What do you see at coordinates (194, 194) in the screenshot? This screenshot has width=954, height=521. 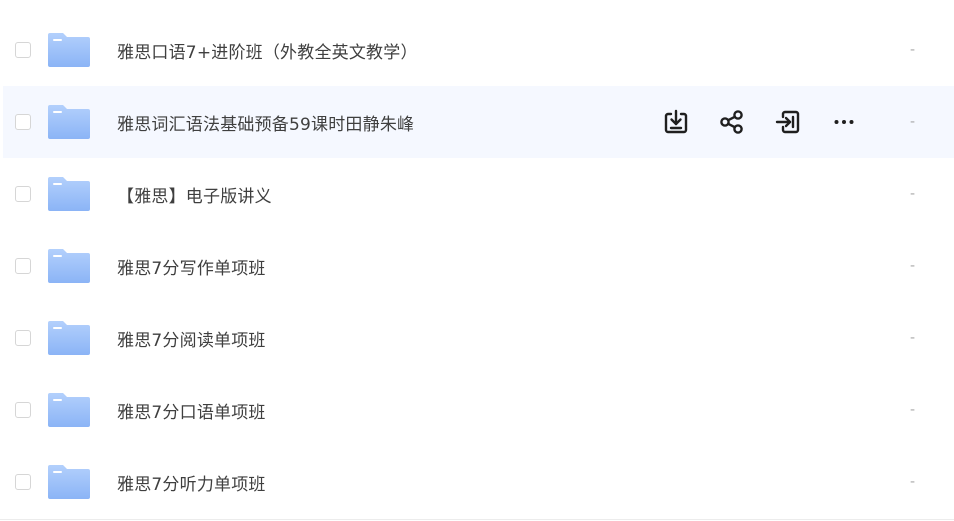 I see `file-name: 【雅思】电子版讲义` at bounding box center [194, 194].